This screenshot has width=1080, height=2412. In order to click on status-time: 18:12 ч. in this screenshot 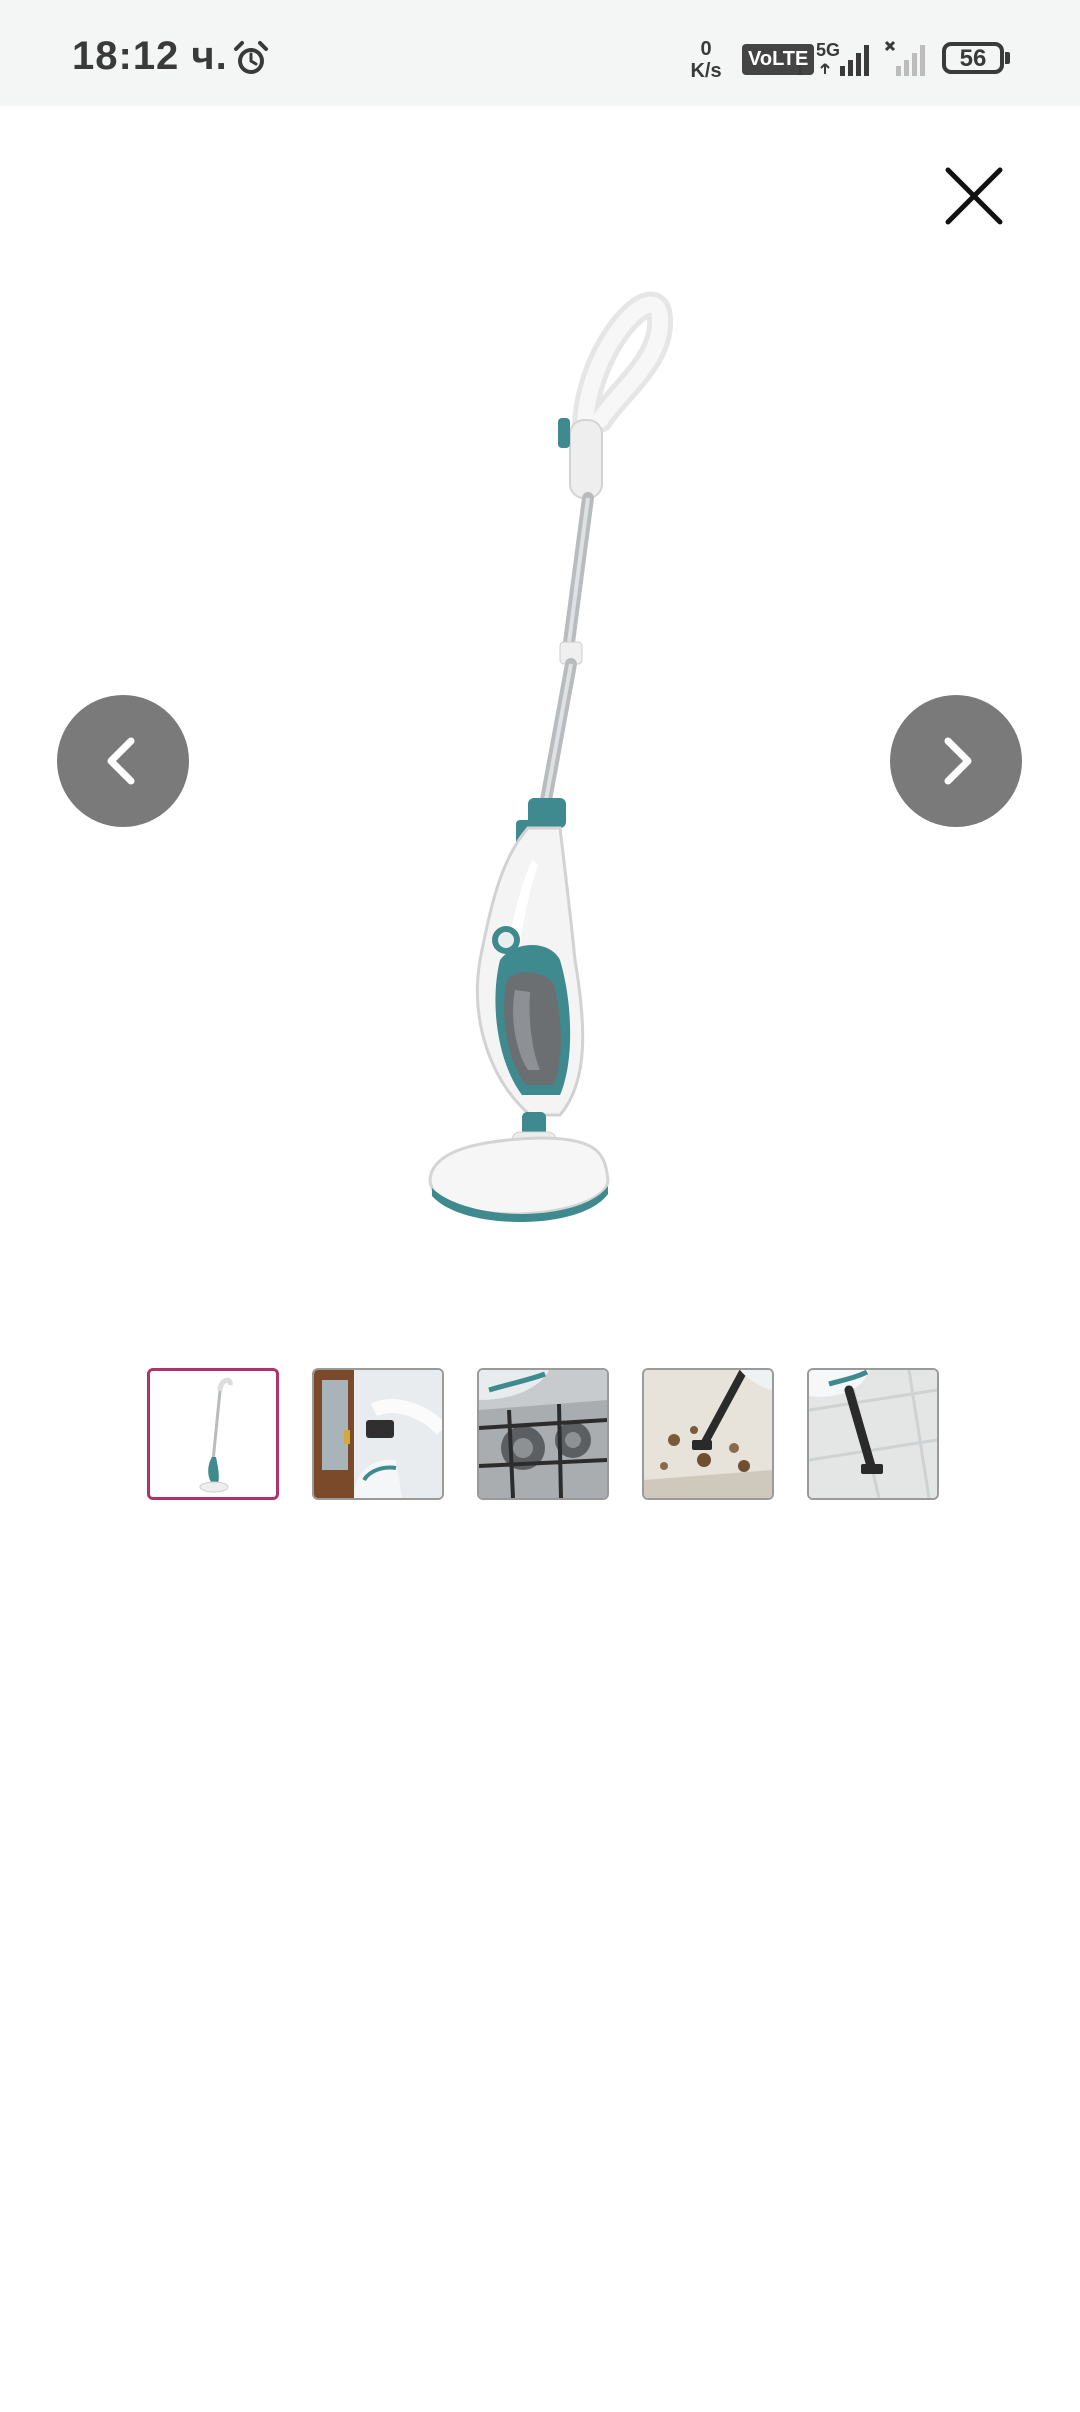, I will do `click(150, 56)`.